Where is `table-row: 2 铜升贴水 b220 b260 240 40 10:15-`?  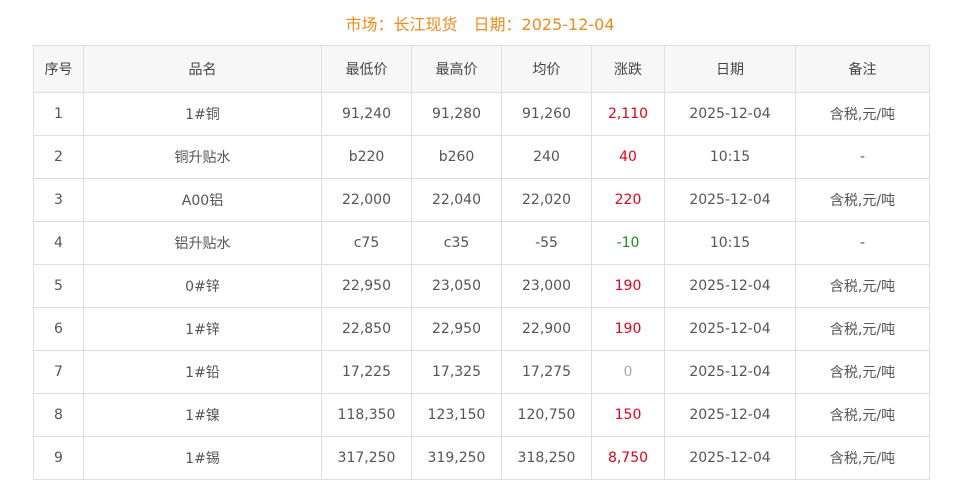
table-row: 2 铜升贴水 b220 b260 240 40 10:15- is located at coordinates (481, 157).